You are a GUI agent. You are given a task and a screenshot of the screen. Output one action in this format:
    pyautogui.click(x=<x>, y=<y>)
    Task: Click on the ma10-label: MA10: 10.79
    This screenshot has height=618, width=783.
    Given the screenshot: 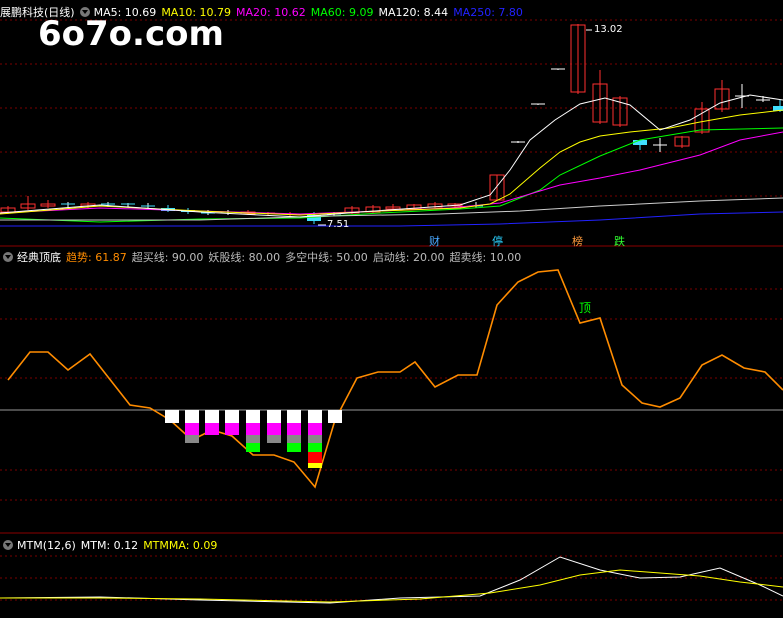 What is the action you would take?
    pyautogui.click(x=196, y=12)
    